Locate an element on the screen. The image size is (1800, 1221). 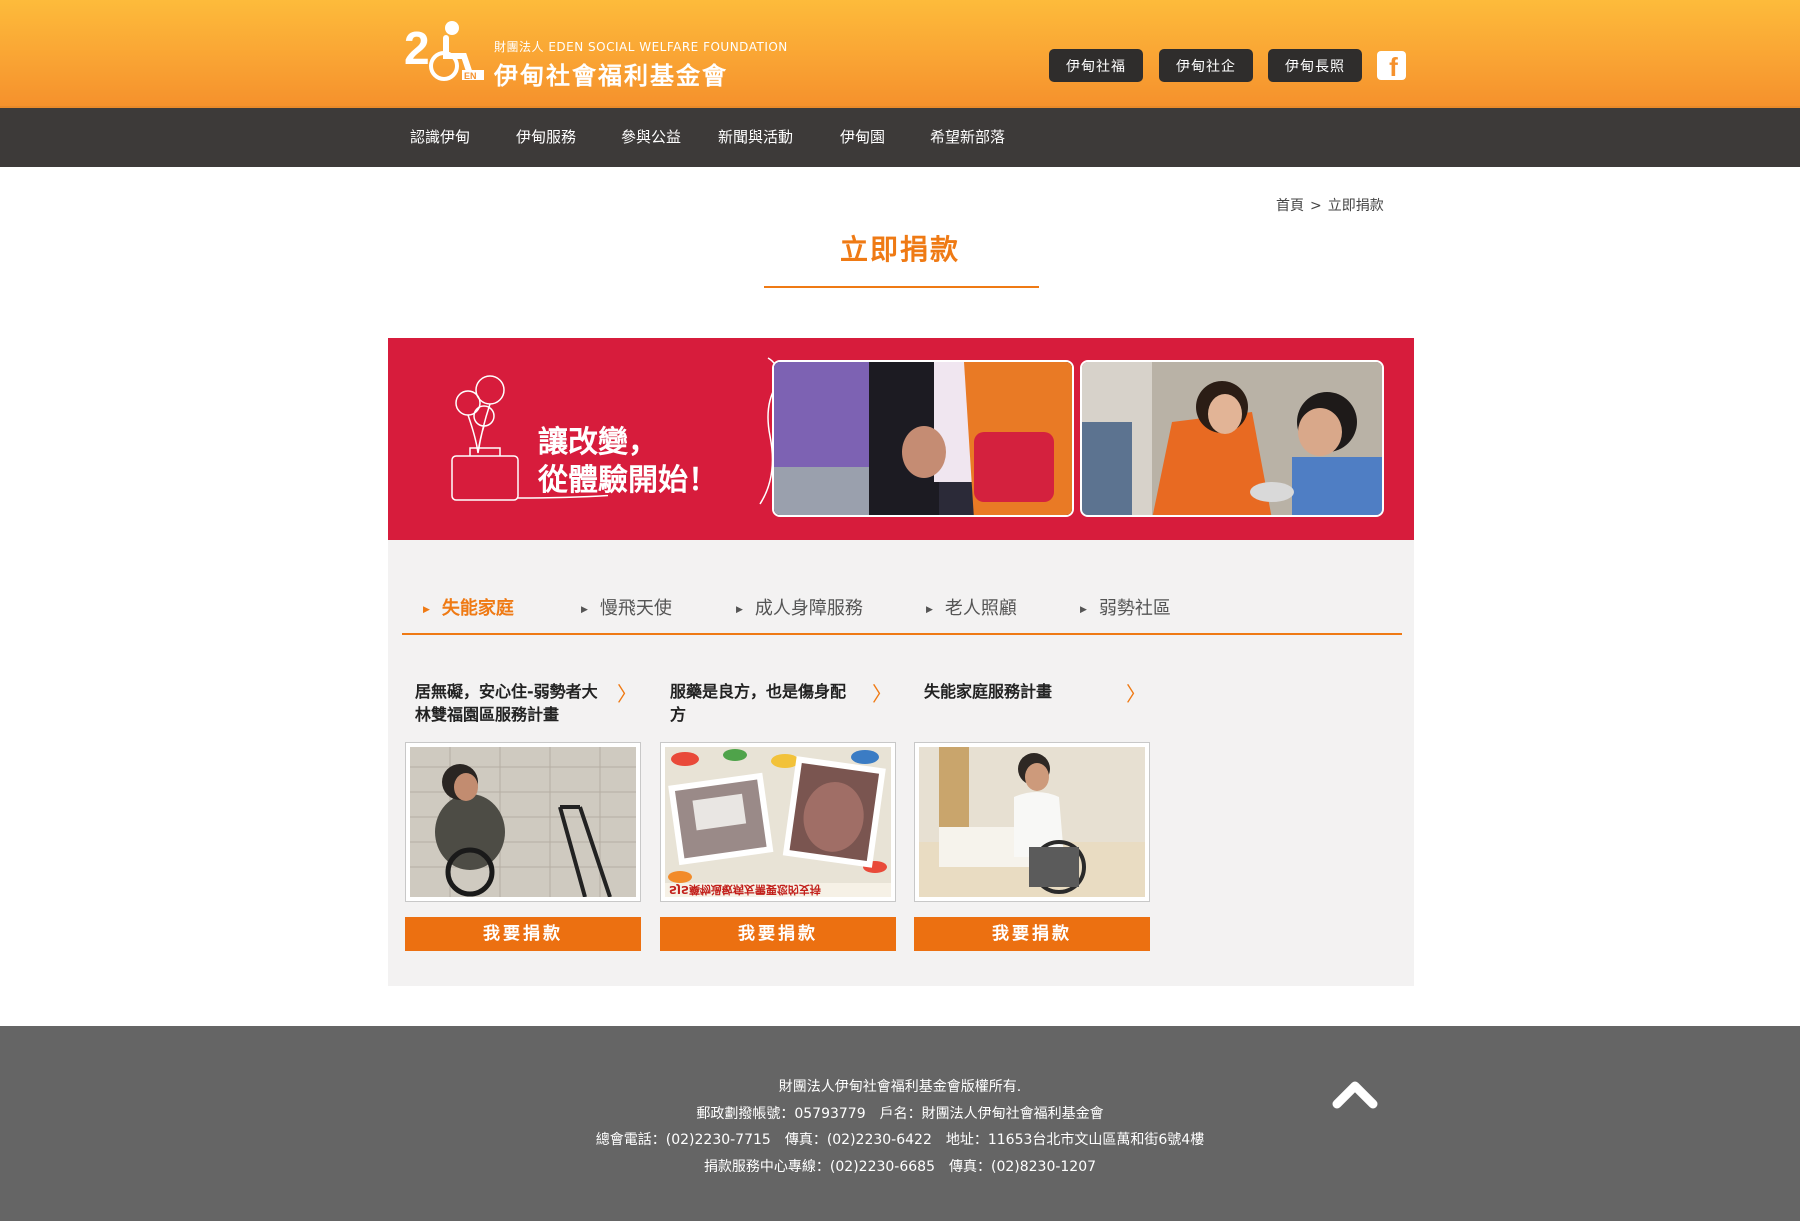
svg-text: 2 is located at coordinates (417, 48).